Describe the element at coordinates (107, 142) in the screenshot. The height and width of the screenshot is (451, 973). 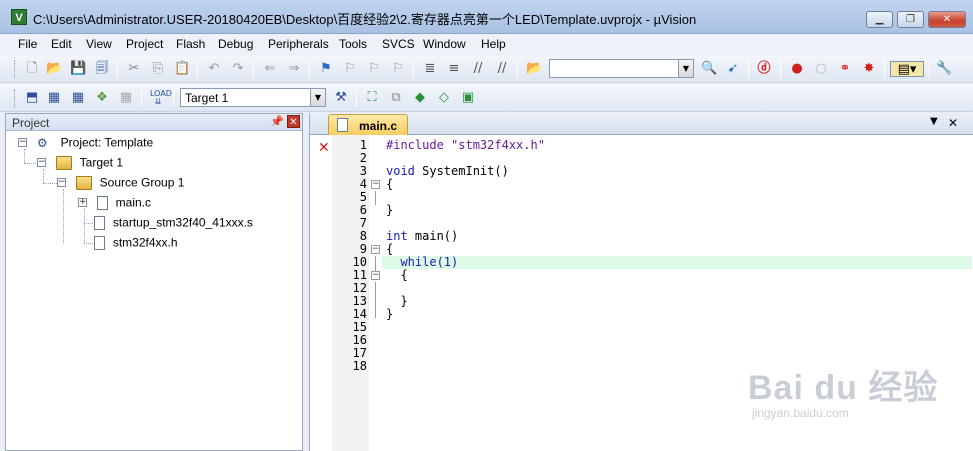
I see `project-root-label: Project: Template` at that location.